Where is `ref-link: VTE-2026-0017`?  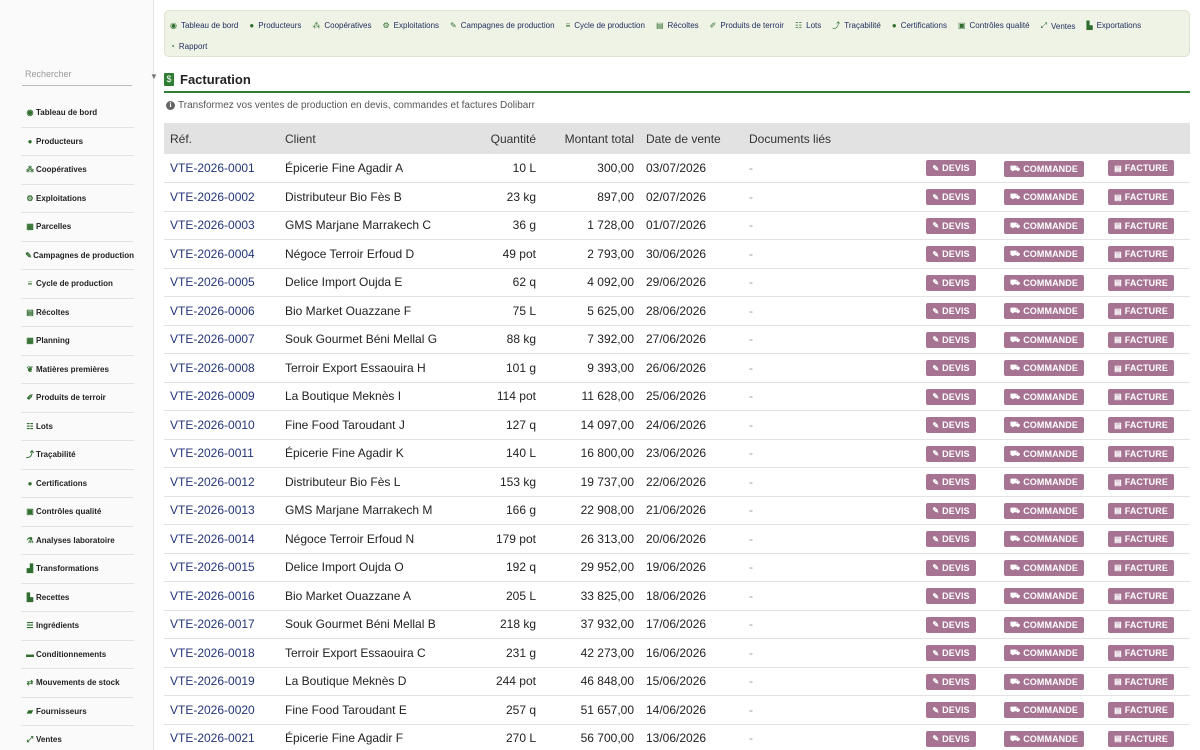 ref-link: VTE-2026-0017 is located at coordinates (221, 624).